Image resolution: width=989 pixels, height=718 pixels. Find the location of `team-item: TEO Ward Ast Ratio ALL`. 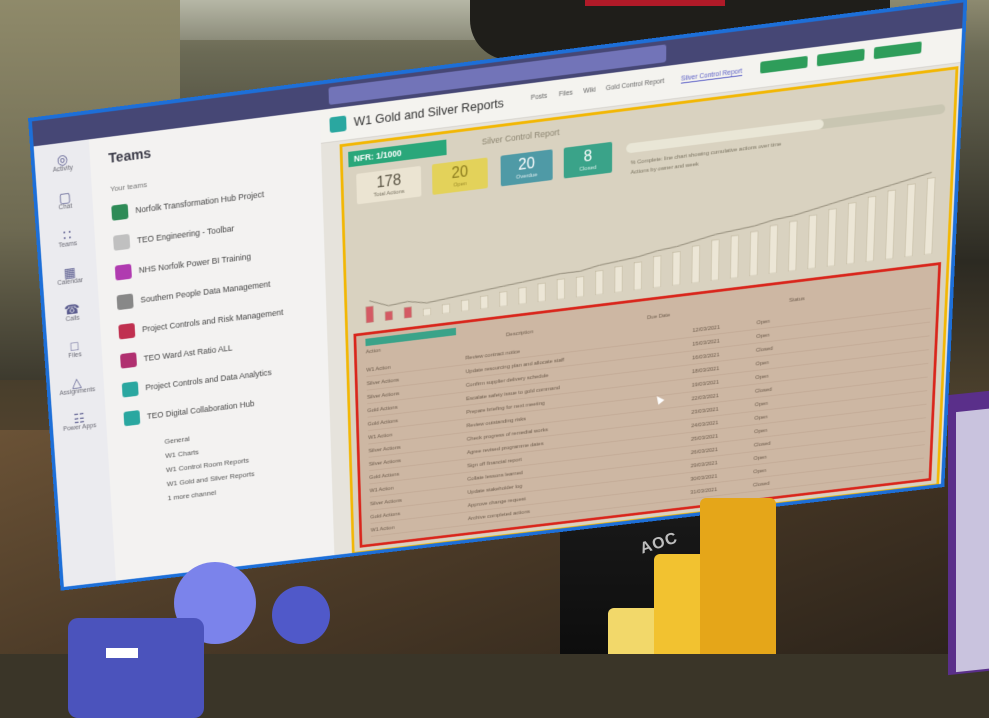

team-item: TEO Ward Ast Ratio ALL is located at coordinates (176, 354).